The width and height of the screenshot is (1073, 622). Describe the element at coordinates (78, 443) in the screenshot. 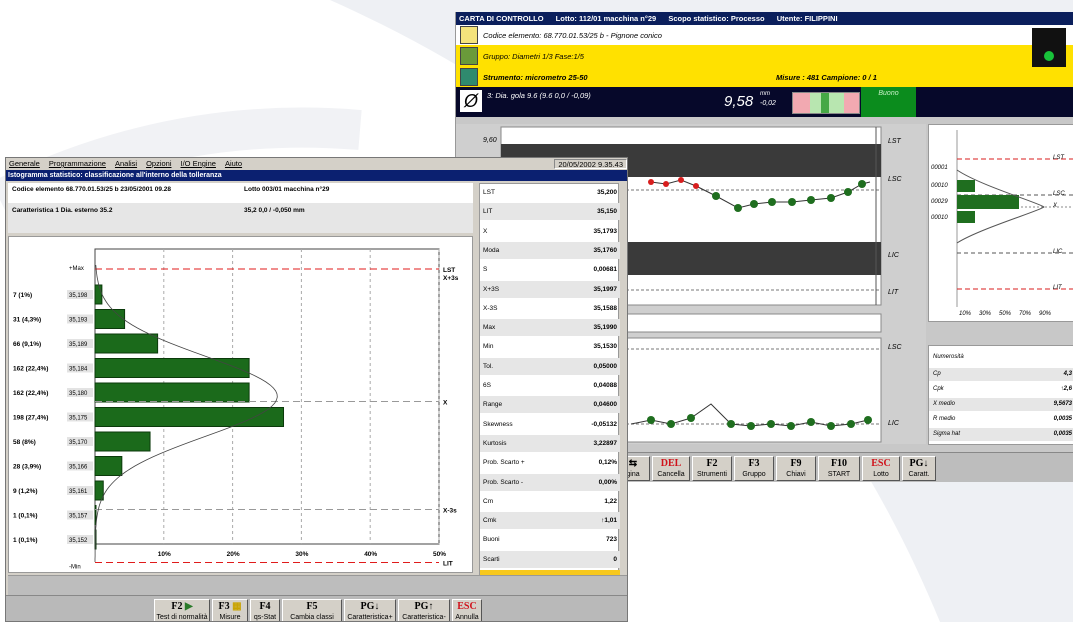

I see `category-label: 35,170` at that location.